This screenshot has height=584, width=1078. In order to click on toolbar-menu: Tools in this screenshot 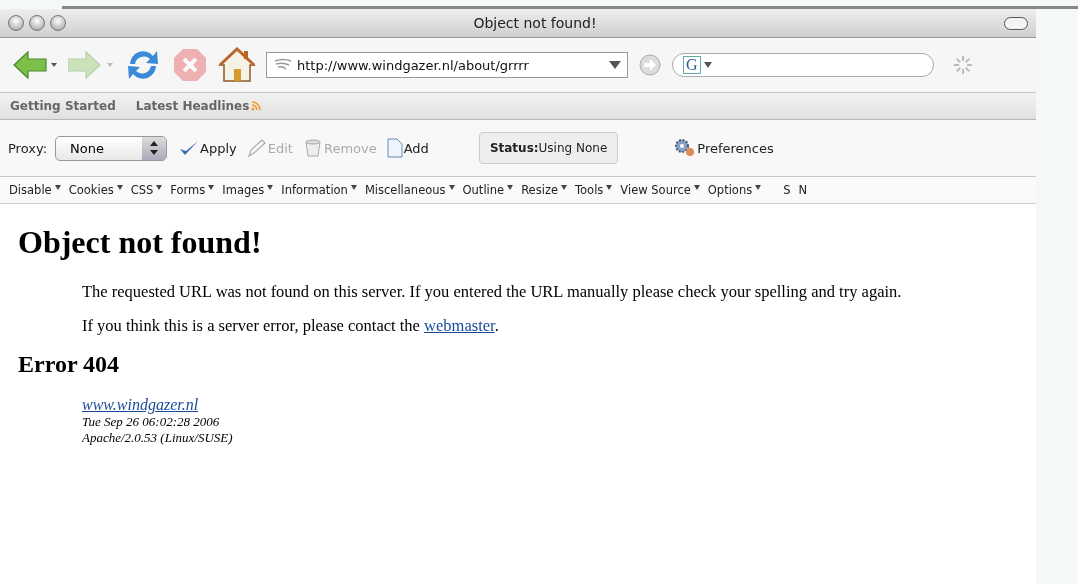, I will do `click(594, 190)`.